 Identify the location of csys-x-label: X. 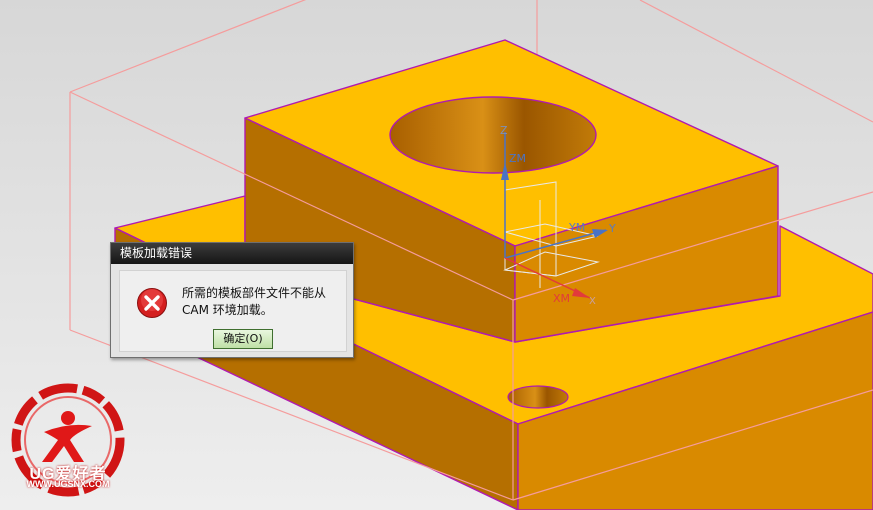
(592, 301).